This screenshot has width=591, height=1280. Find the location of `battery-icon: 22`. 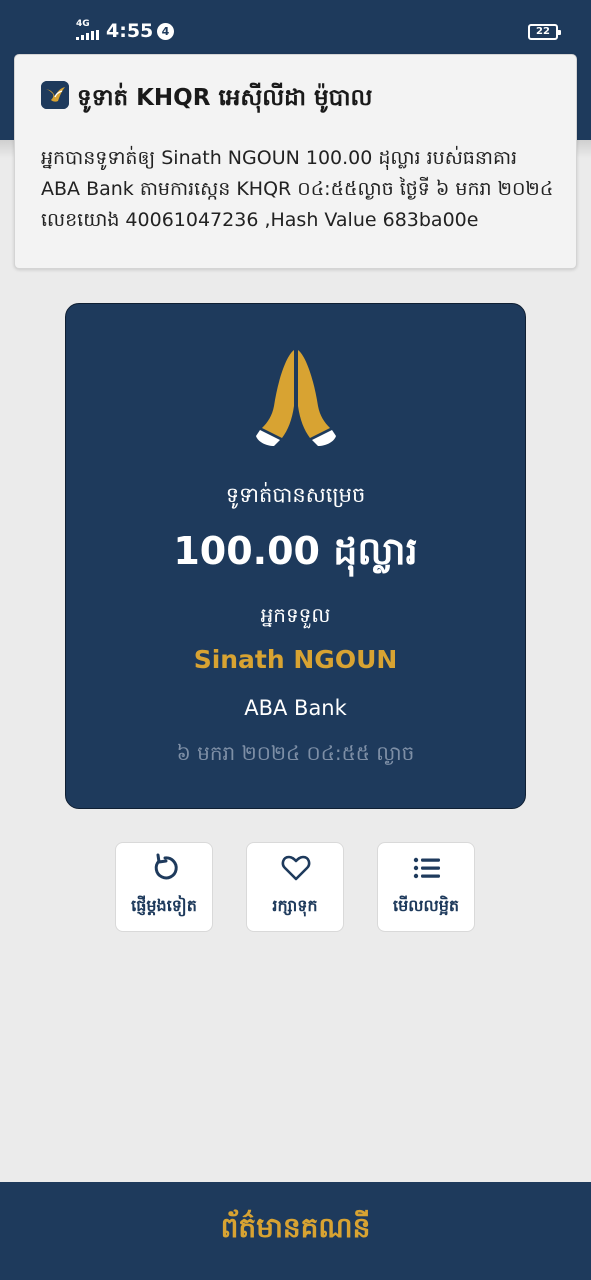

battery-icon: 22 is located at coordinates (544, 32).